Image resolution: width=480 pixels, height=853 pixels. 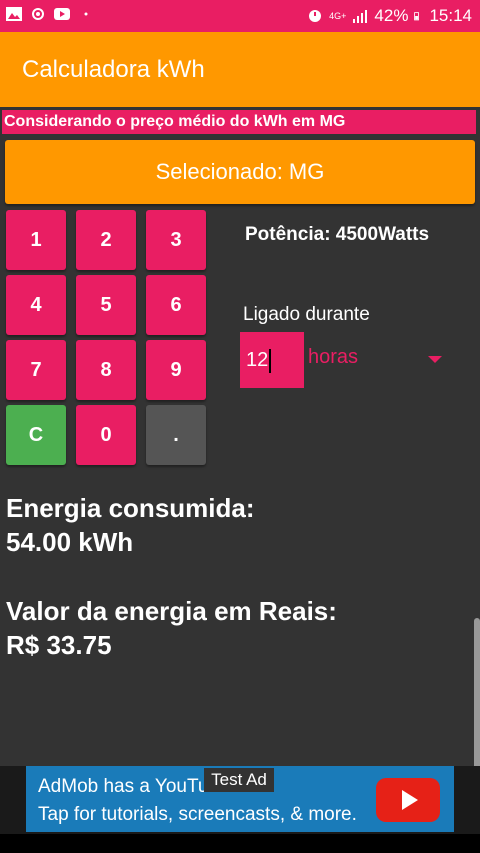 What do you see at coordinates (450, 15) in the screenshot?
I see `clock: 15:14` at bounding box center [450, 15].